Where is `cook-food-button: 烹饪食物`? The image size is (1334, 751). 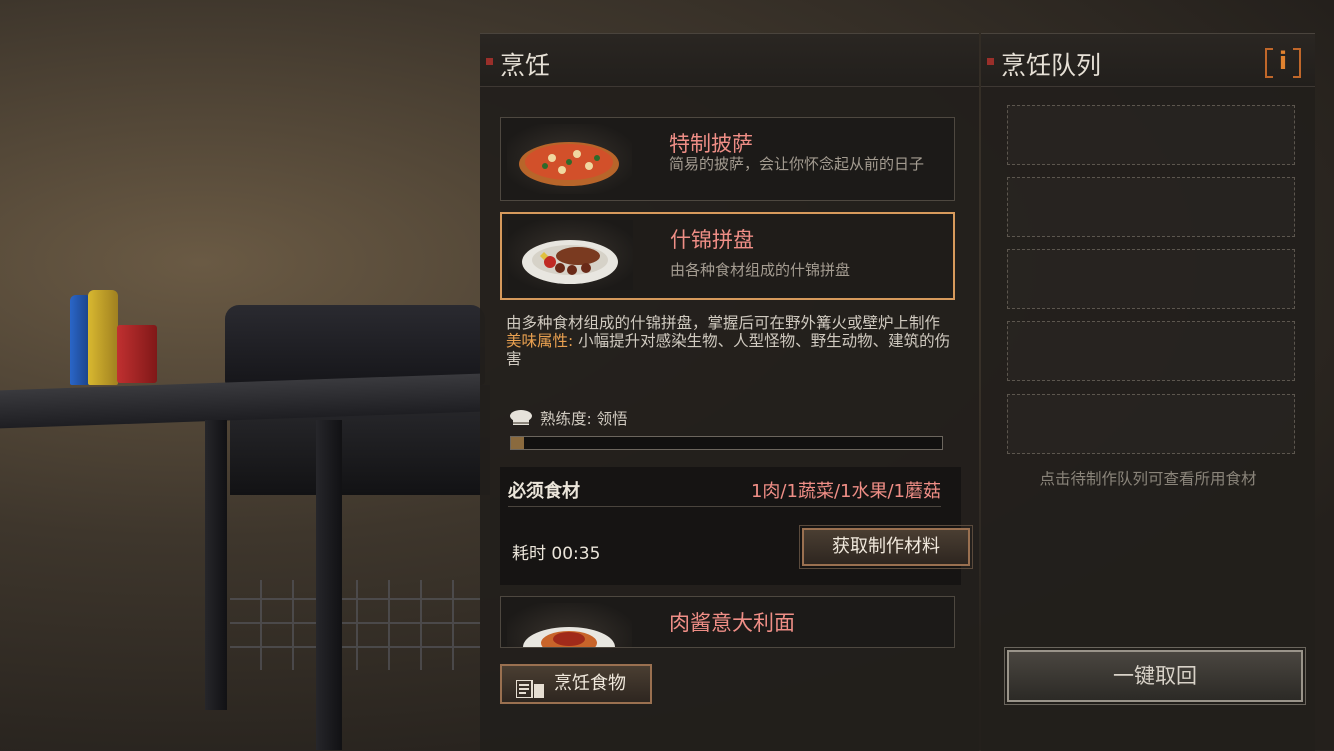
cook-food-button: 烹饪食物 is located at coordinates (576, 684).